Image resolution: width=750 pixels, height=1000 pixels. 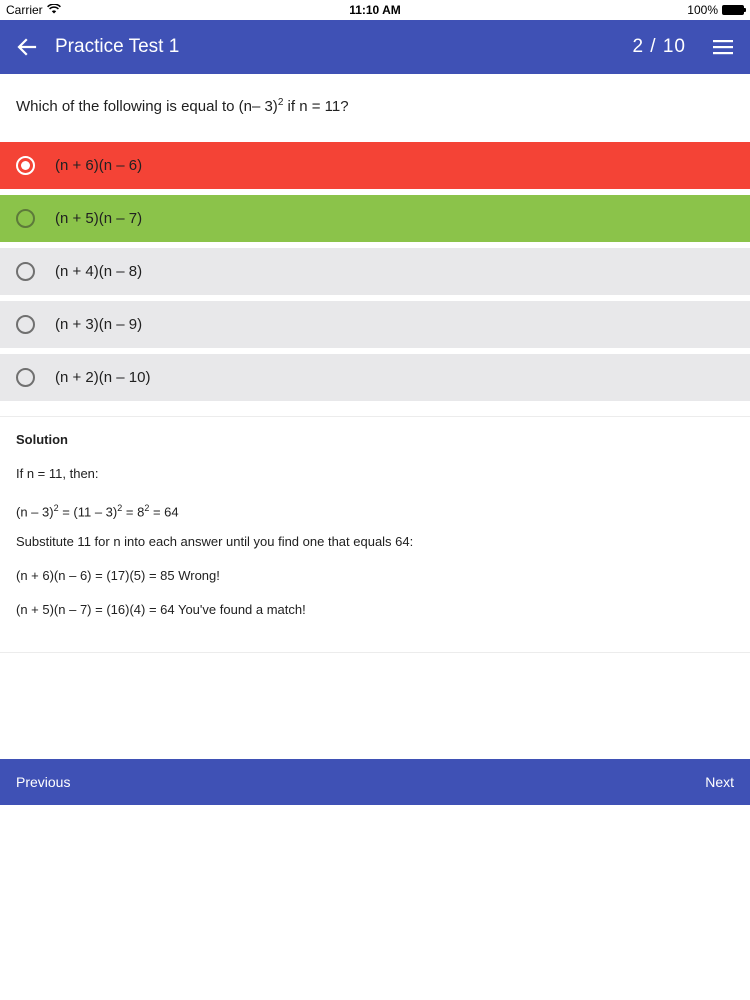 I want to click on answer-option-3: (n + 4)(n – 8), so click(x=375, y=271).